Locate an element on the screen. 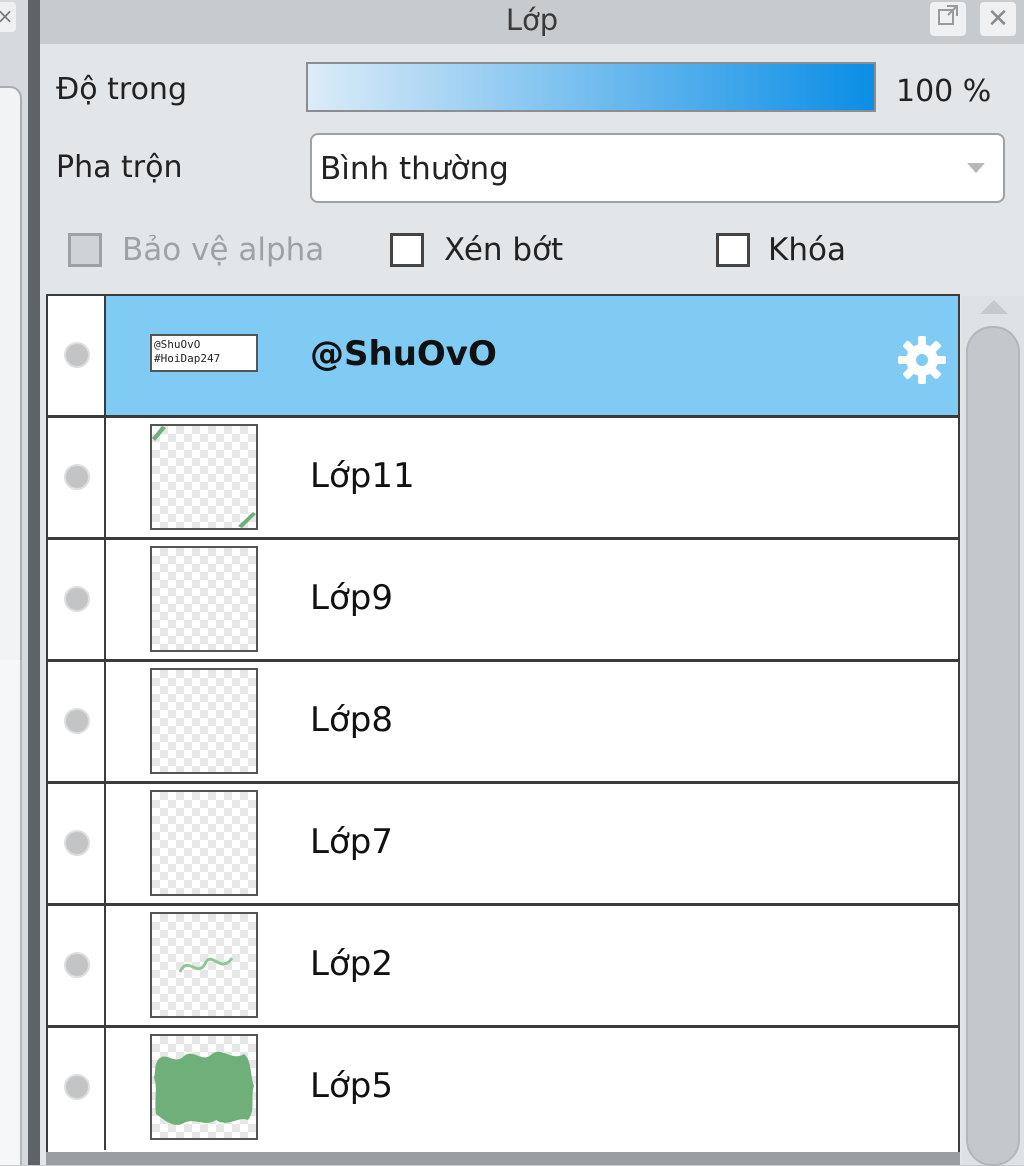 This screenshot has height=1166, width=1024. layer-thumbnail: @ShuOvO #HoiDap247 is located at coordinates (204, 353).